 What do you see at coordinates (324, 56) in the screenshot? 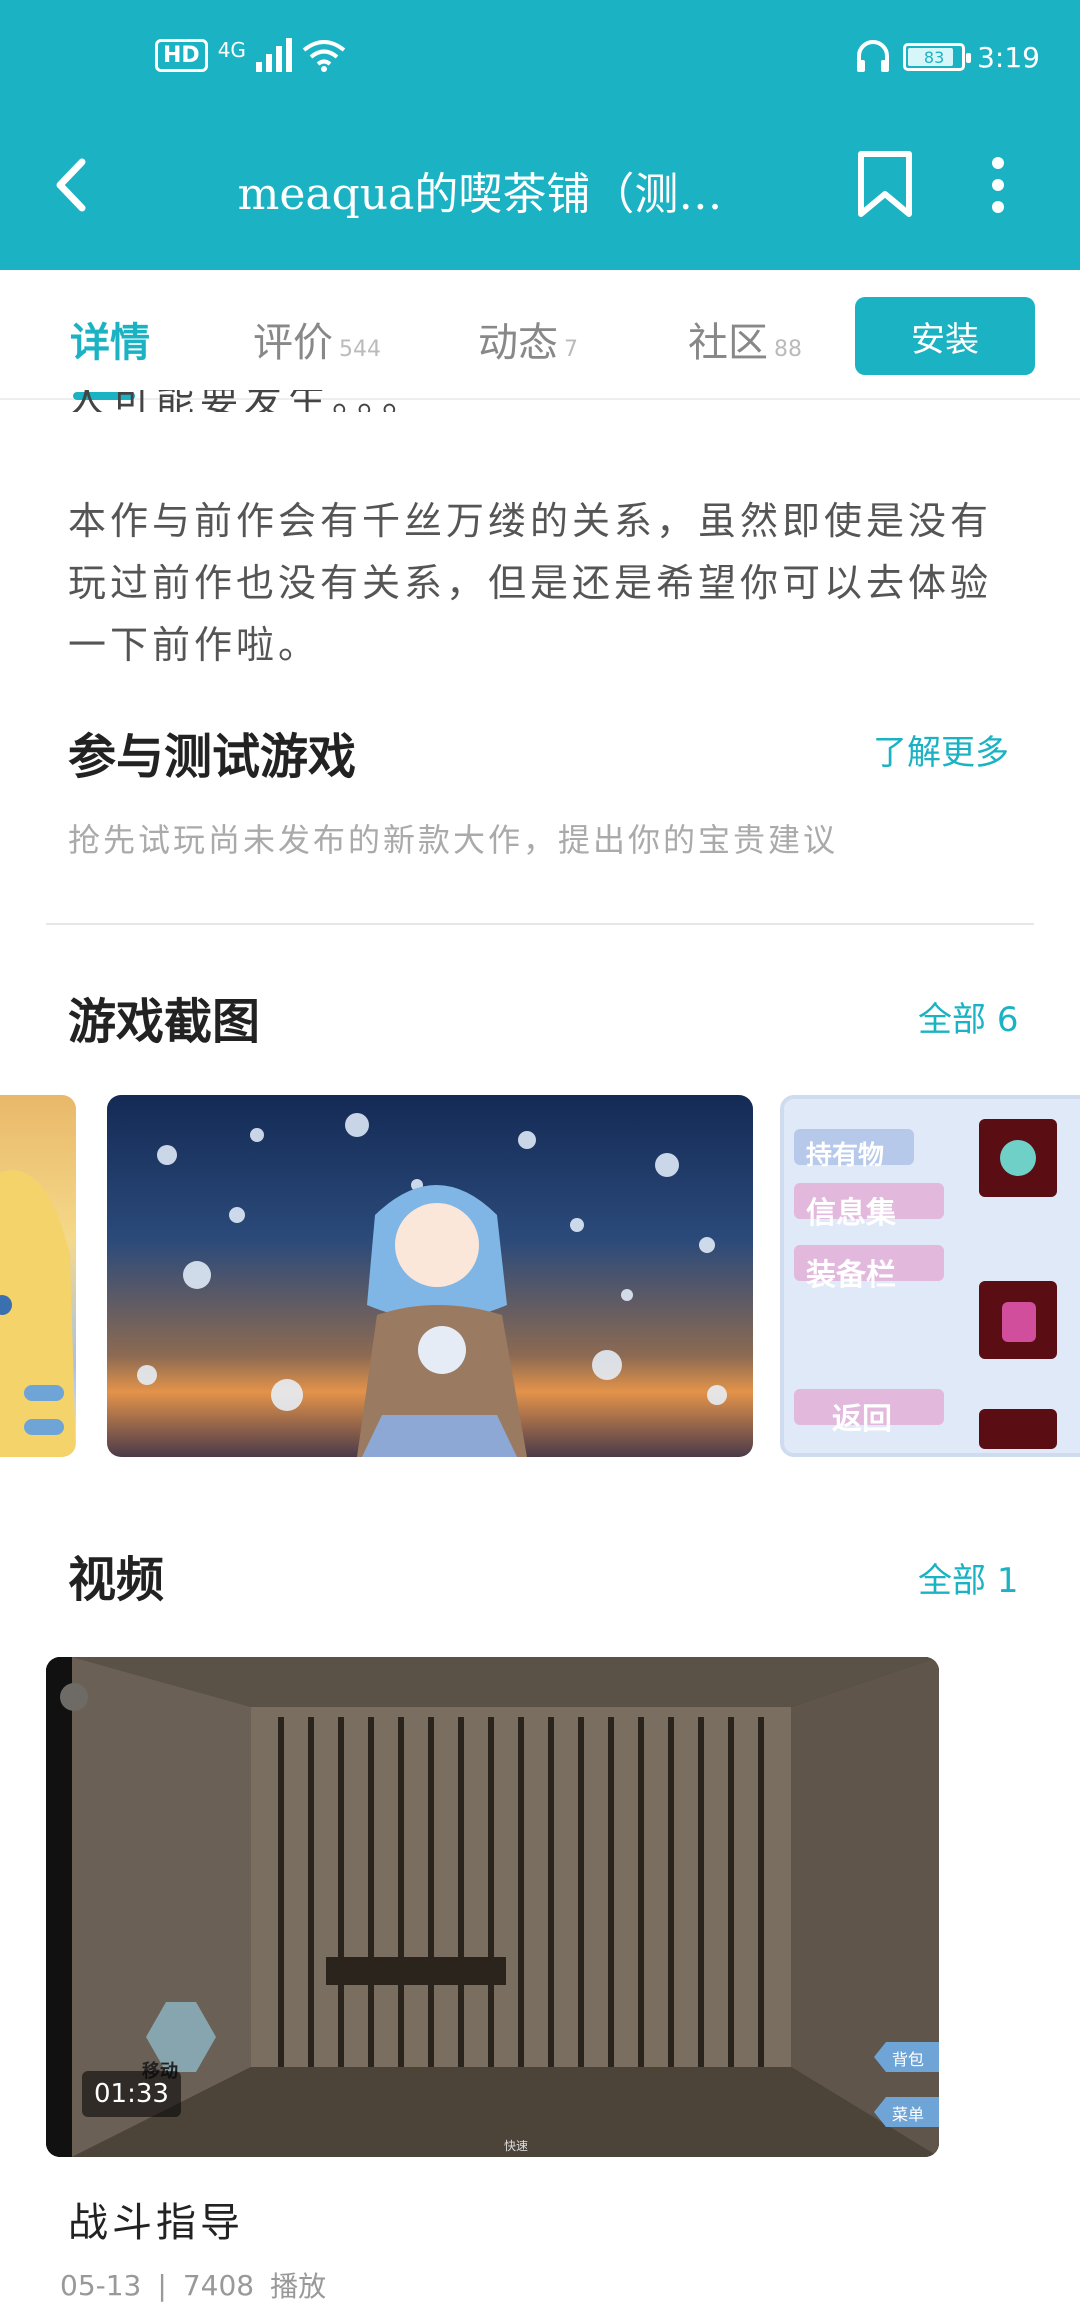
I see `wifi-icon` at bounding box center [324, 56].